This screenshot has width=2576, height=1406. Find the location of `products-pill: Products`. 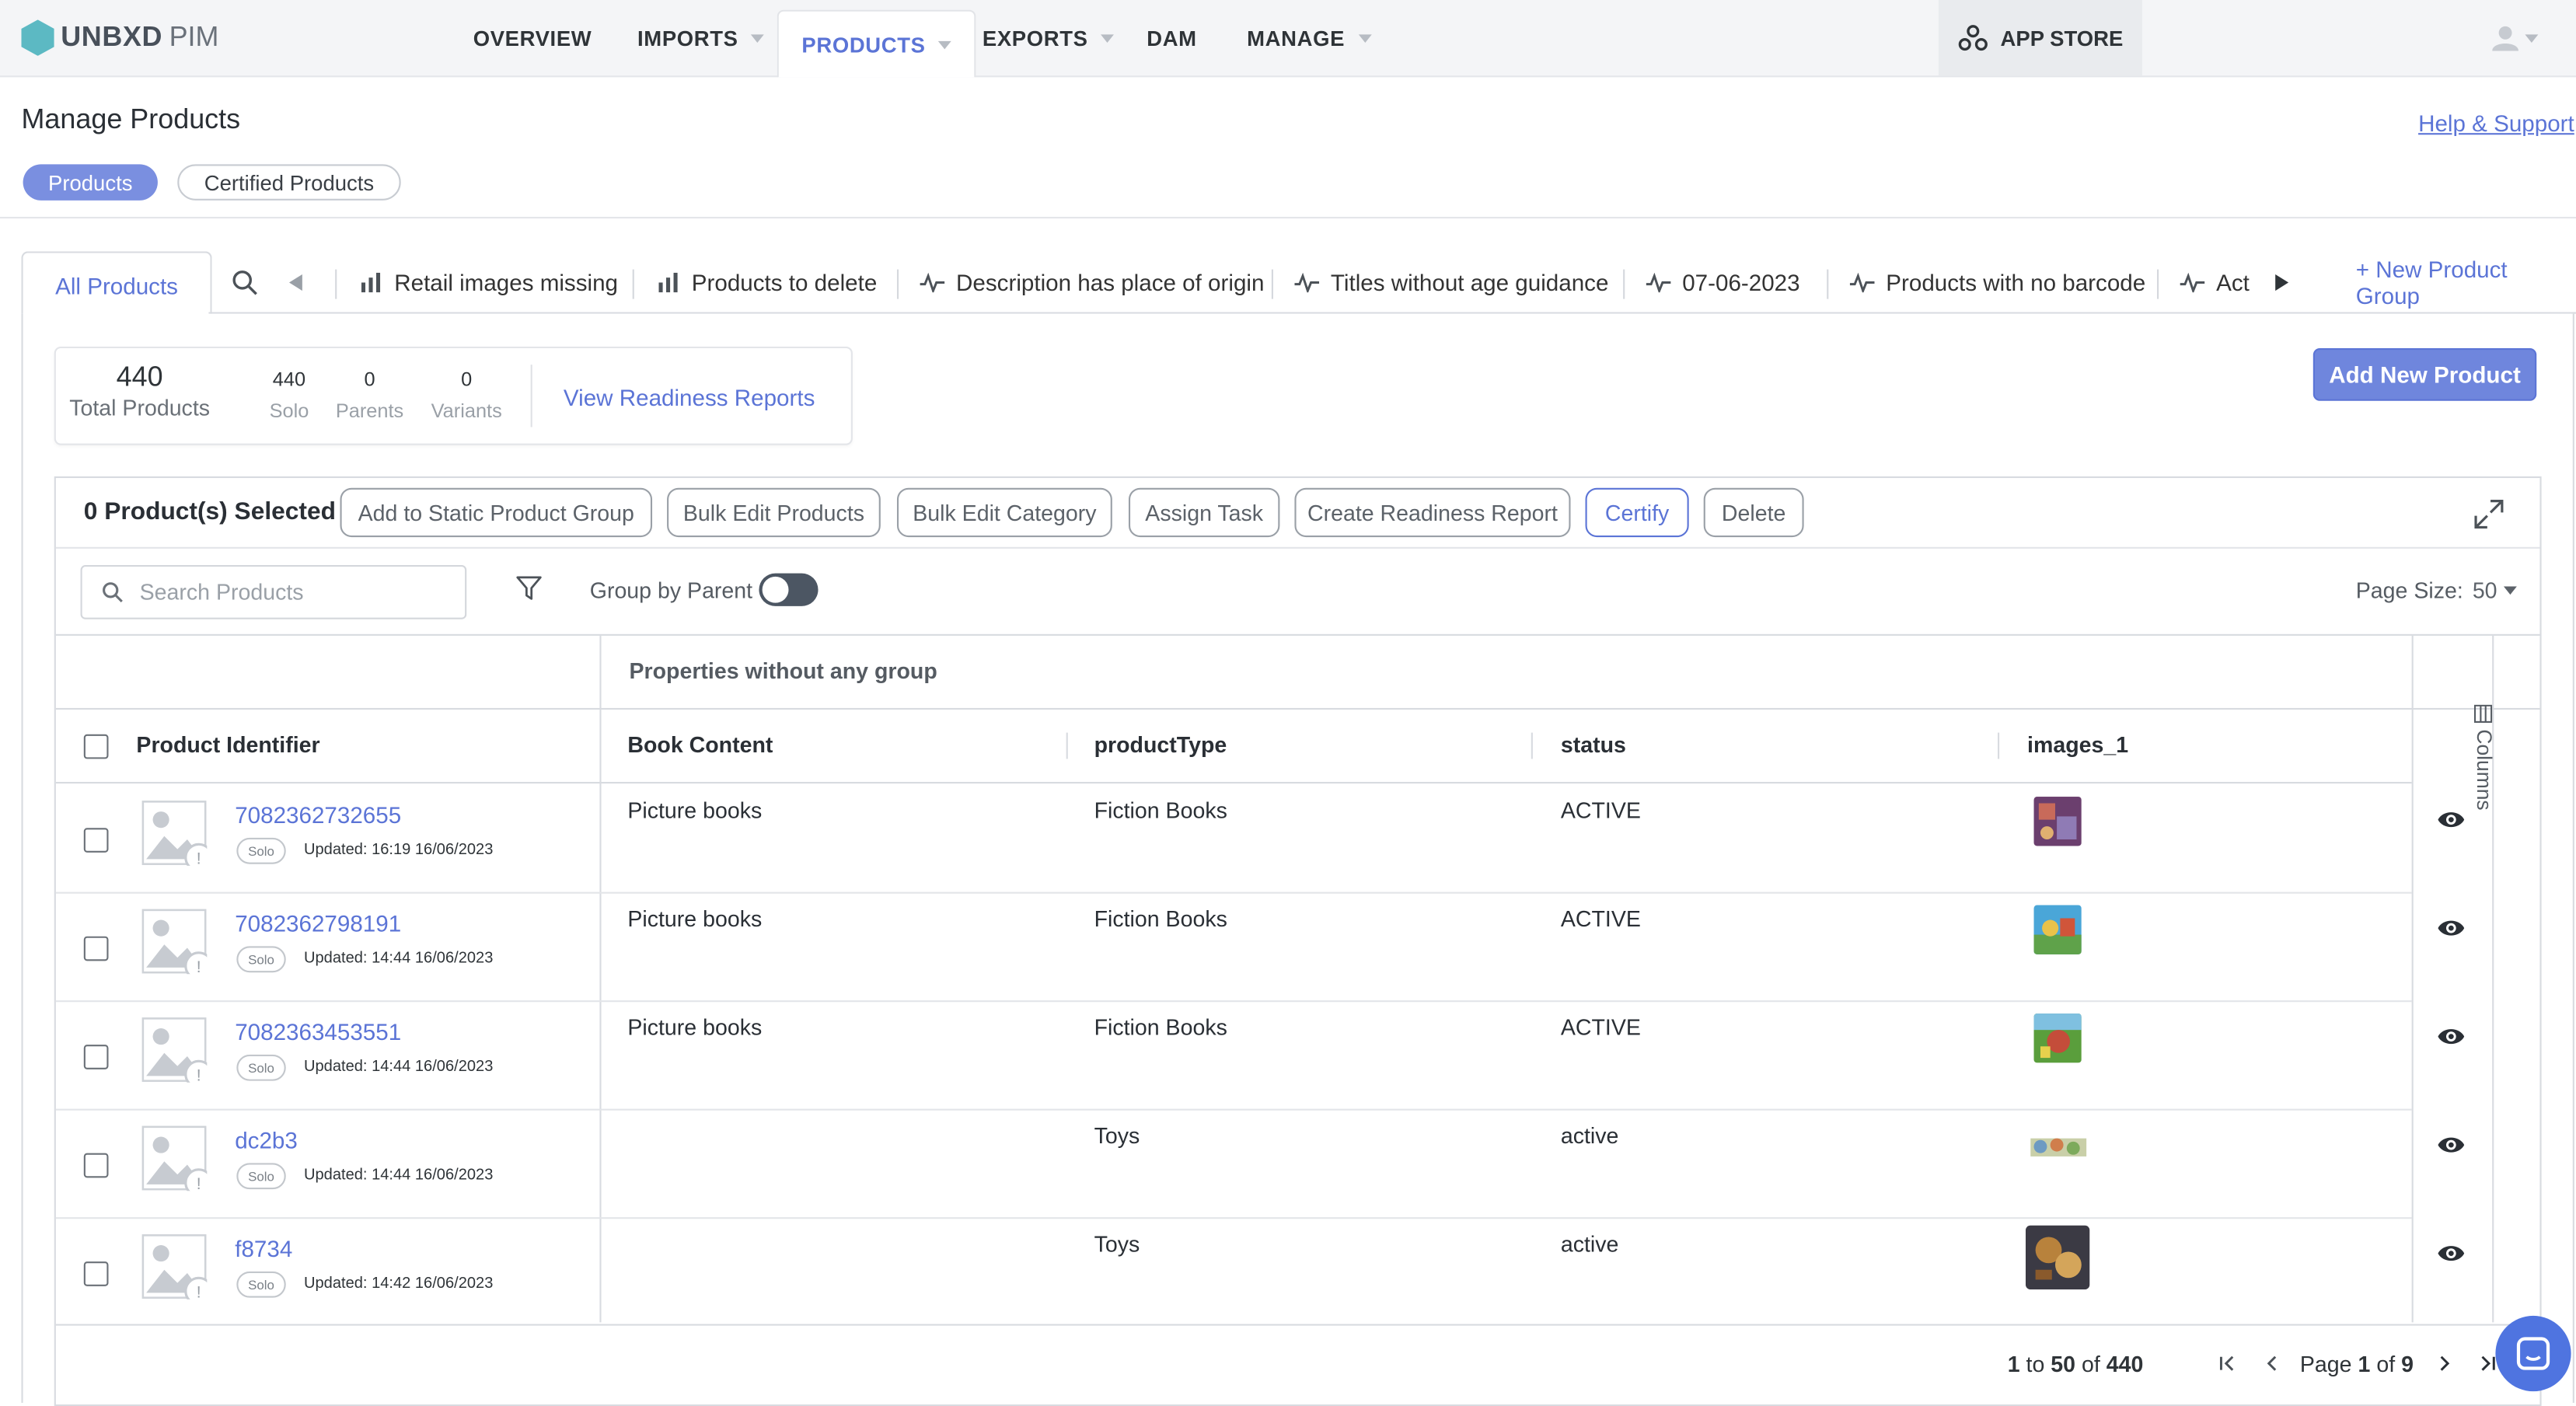

products-pill: Products is located at coordinates (91, 182).